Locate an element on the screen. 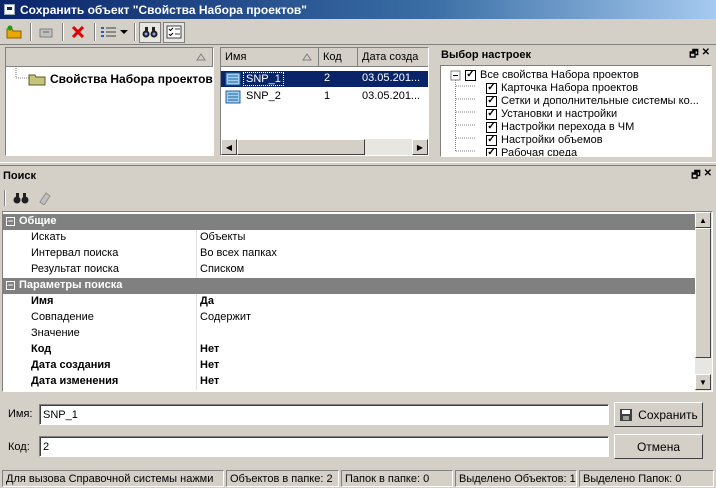 Image resolution: width=716 pixels, height=488 pixels. run-search-button is located at coordinates (21, 198).